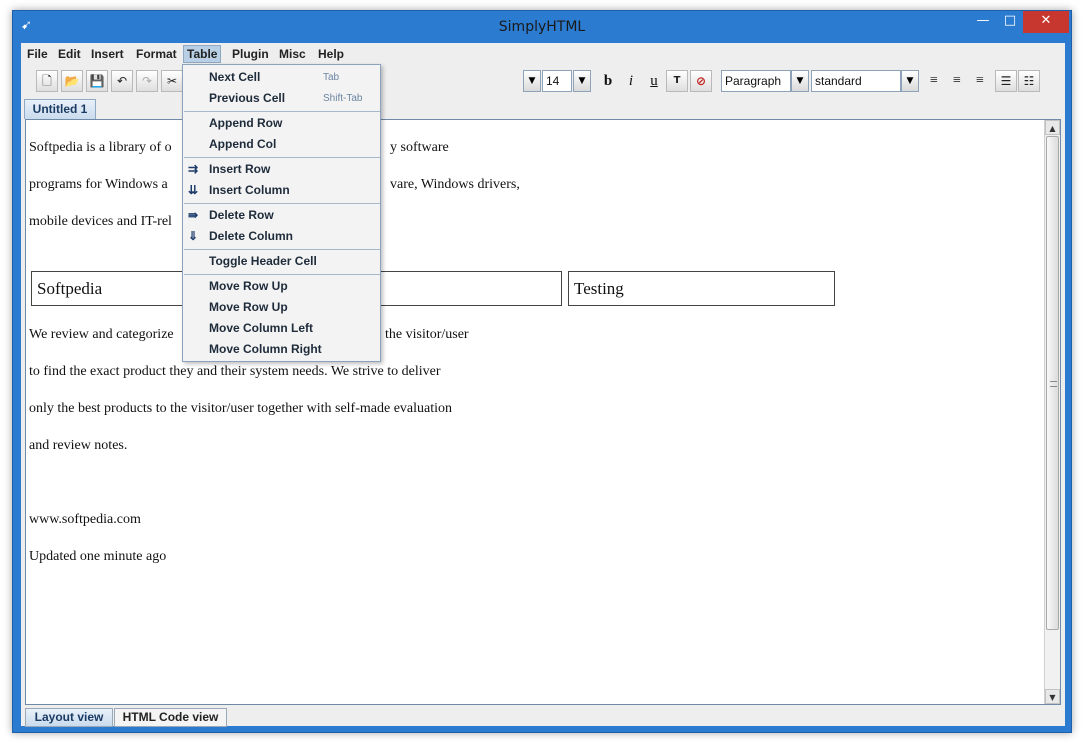 This screenshot has width=1092, height=749. I want to click on font-family-dropdown-icon: ▼, so click(532, 81).